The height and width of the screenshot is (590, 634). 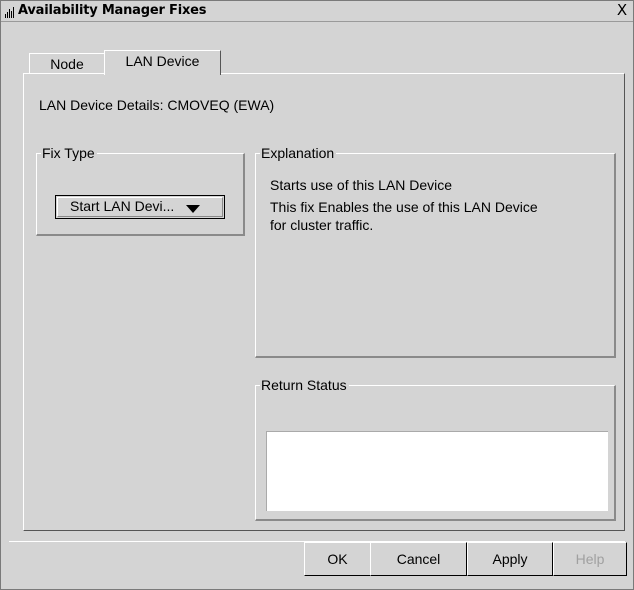 I want to click on tab-node: Node, so click(x=67, y=63).